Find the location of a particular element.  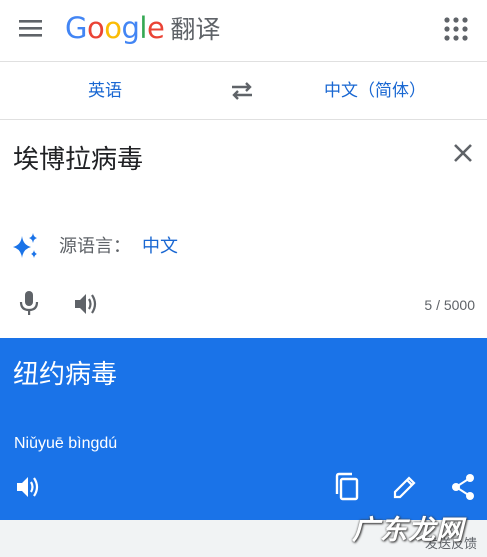

google-translate-logo: Google 翻译 is located at coordinates (143, 28).